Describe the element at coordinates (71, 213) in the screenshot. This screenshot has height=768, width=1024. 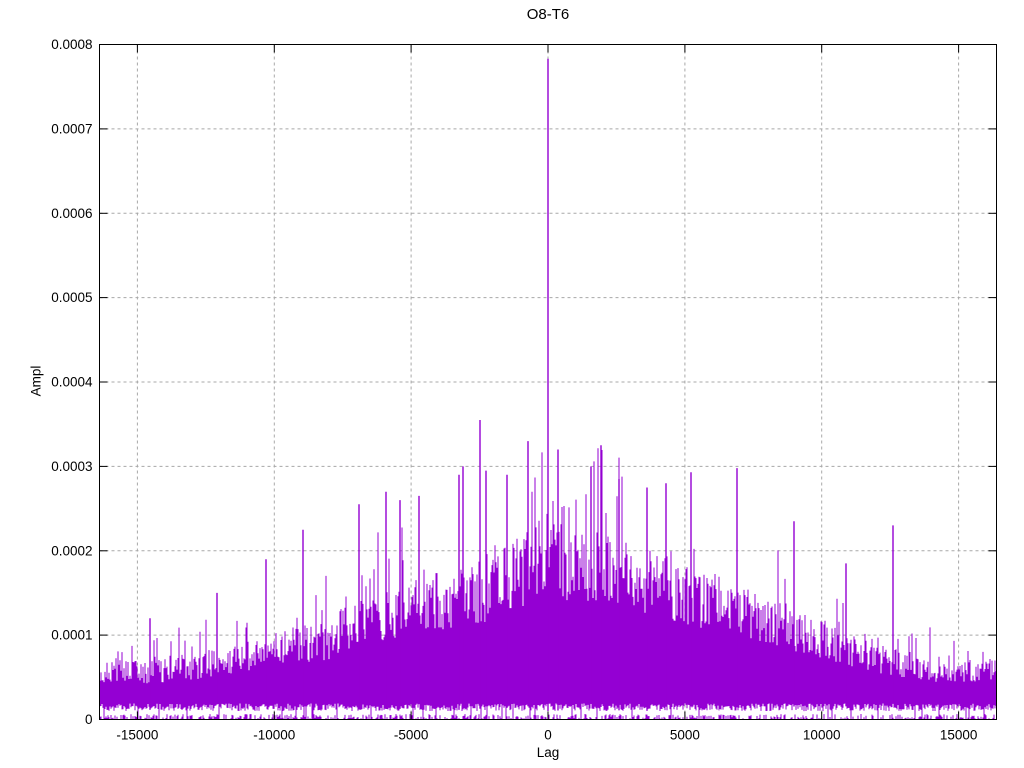
I see `svg-text: 0.0006` at that location.